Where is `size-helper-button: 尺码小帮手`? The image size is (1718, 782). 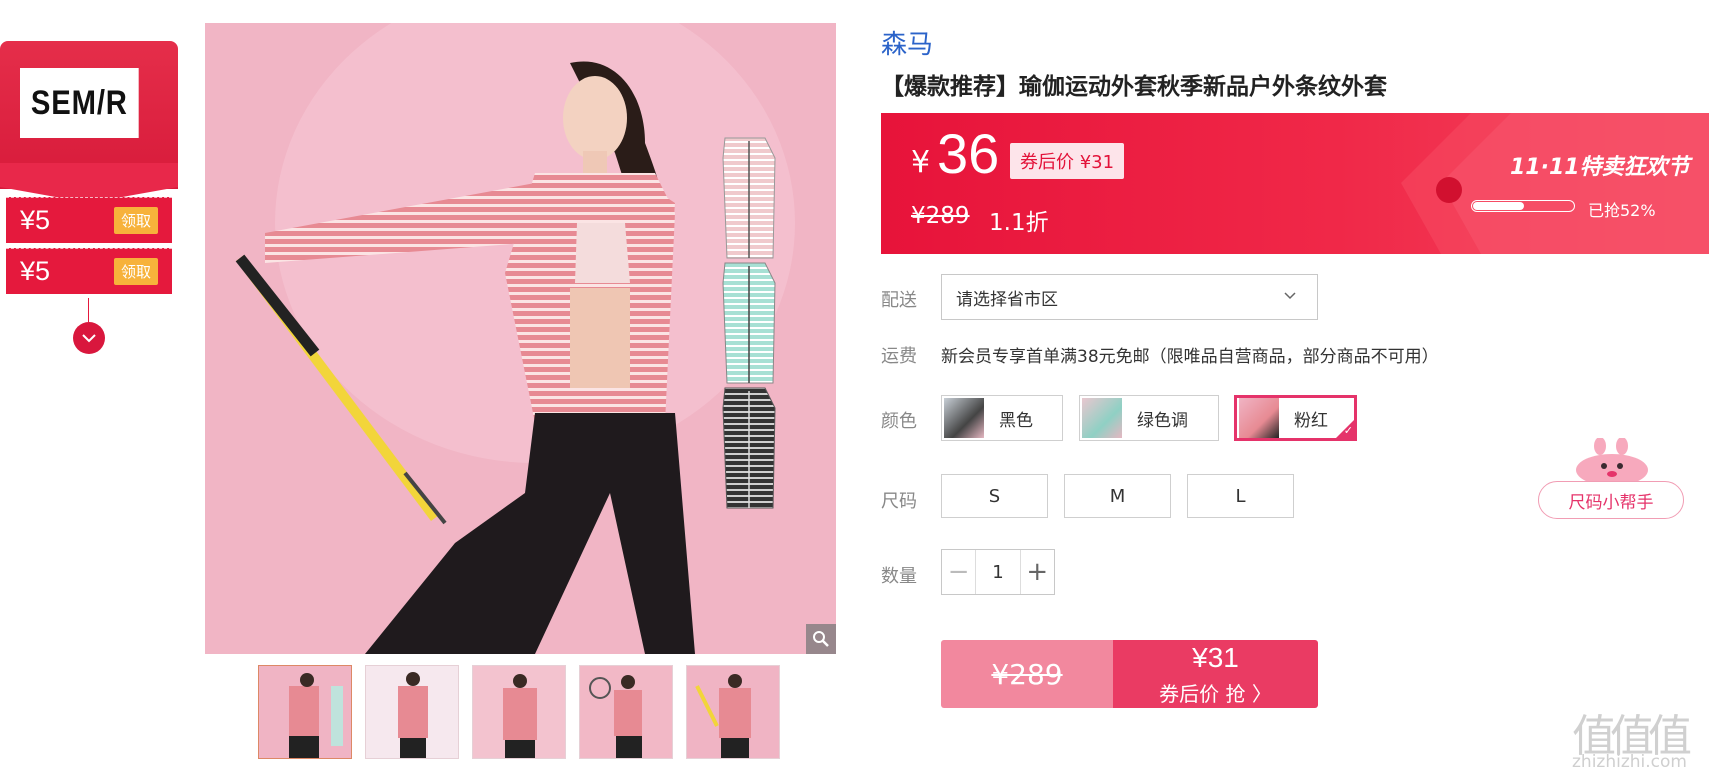 size-helper-button: 尺码小帮手 is located at coordinates (1611, 500).